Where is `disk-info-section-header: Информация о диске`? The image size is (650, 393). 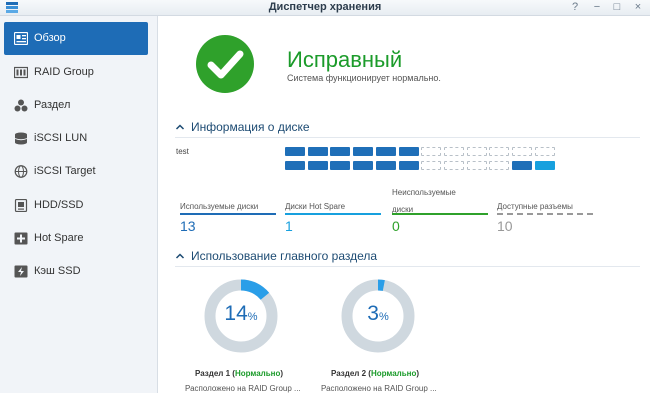 disk-info-section-header: Информация о диске is located at coordinates (407, 128).